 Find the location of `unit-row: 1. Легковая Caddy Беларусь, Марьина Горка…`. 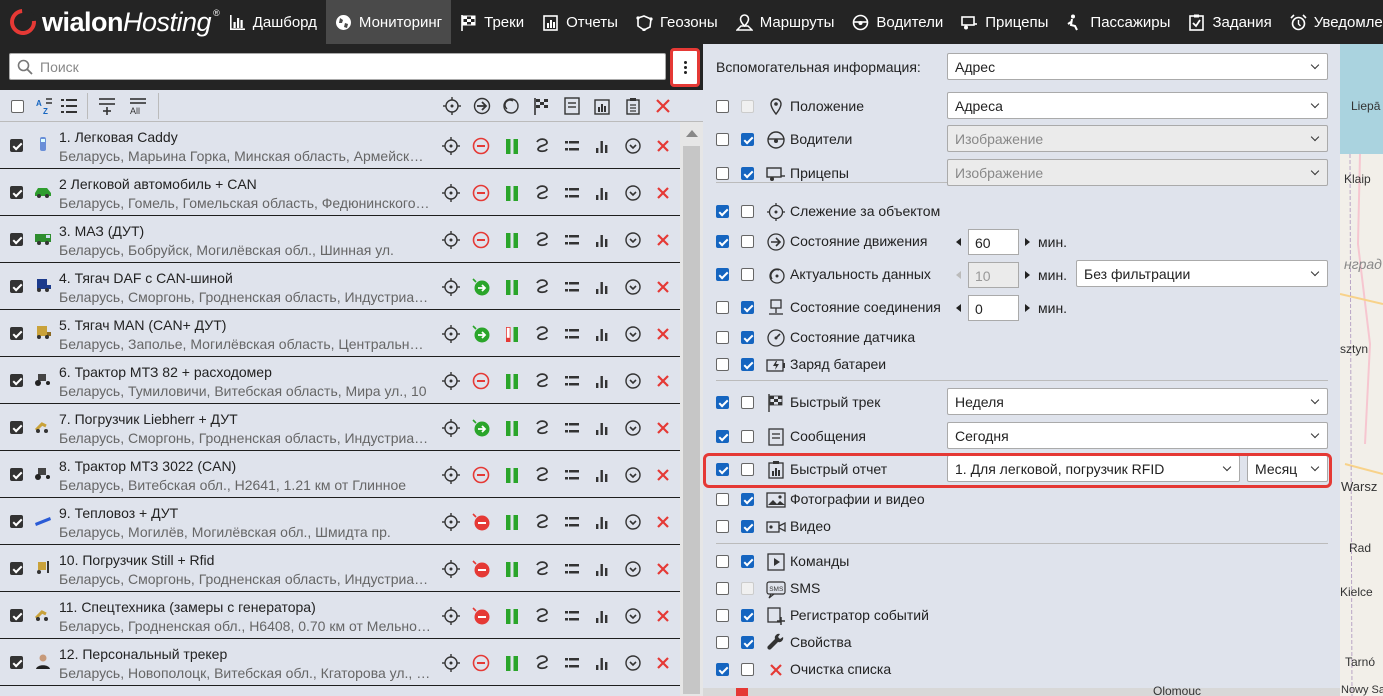

unit-row: 1. Легковая Caddy Беларусь, Марьина Горка… is located at coordinates (340, 145).